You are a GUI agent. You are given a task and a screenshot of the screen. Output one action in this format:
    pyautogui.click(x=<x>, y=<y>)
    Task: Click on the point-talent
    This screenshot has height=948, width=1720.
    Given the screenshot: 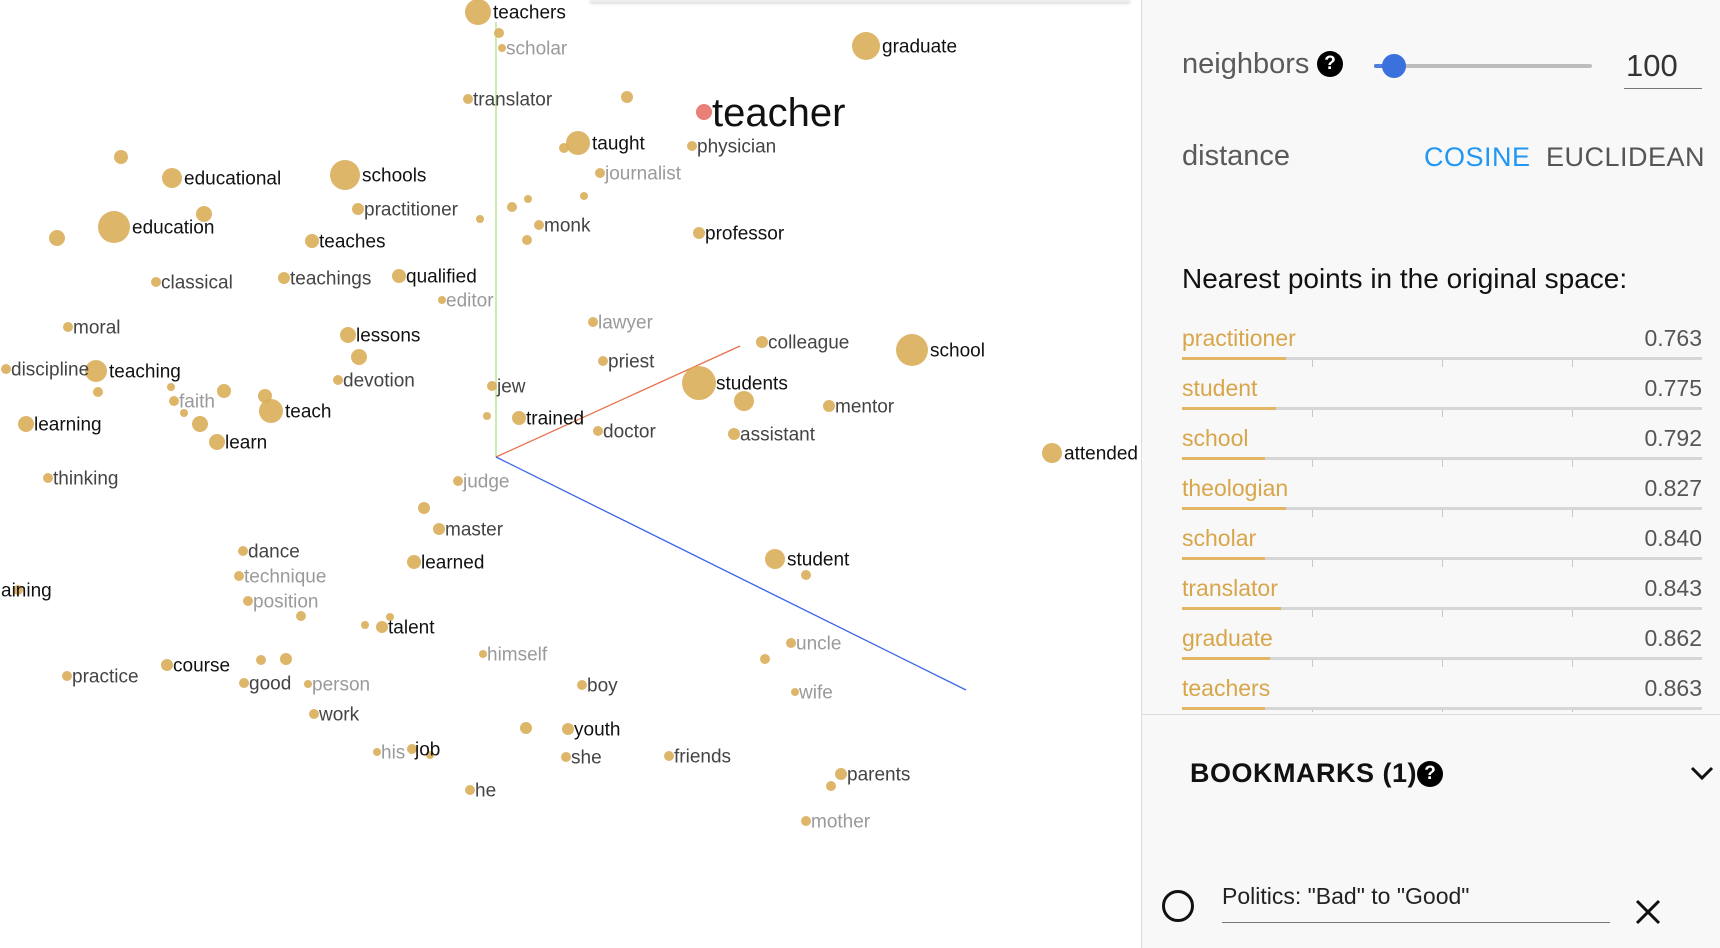 What is the action you would take?
    pyautogui.click(x=382, y=627)
    